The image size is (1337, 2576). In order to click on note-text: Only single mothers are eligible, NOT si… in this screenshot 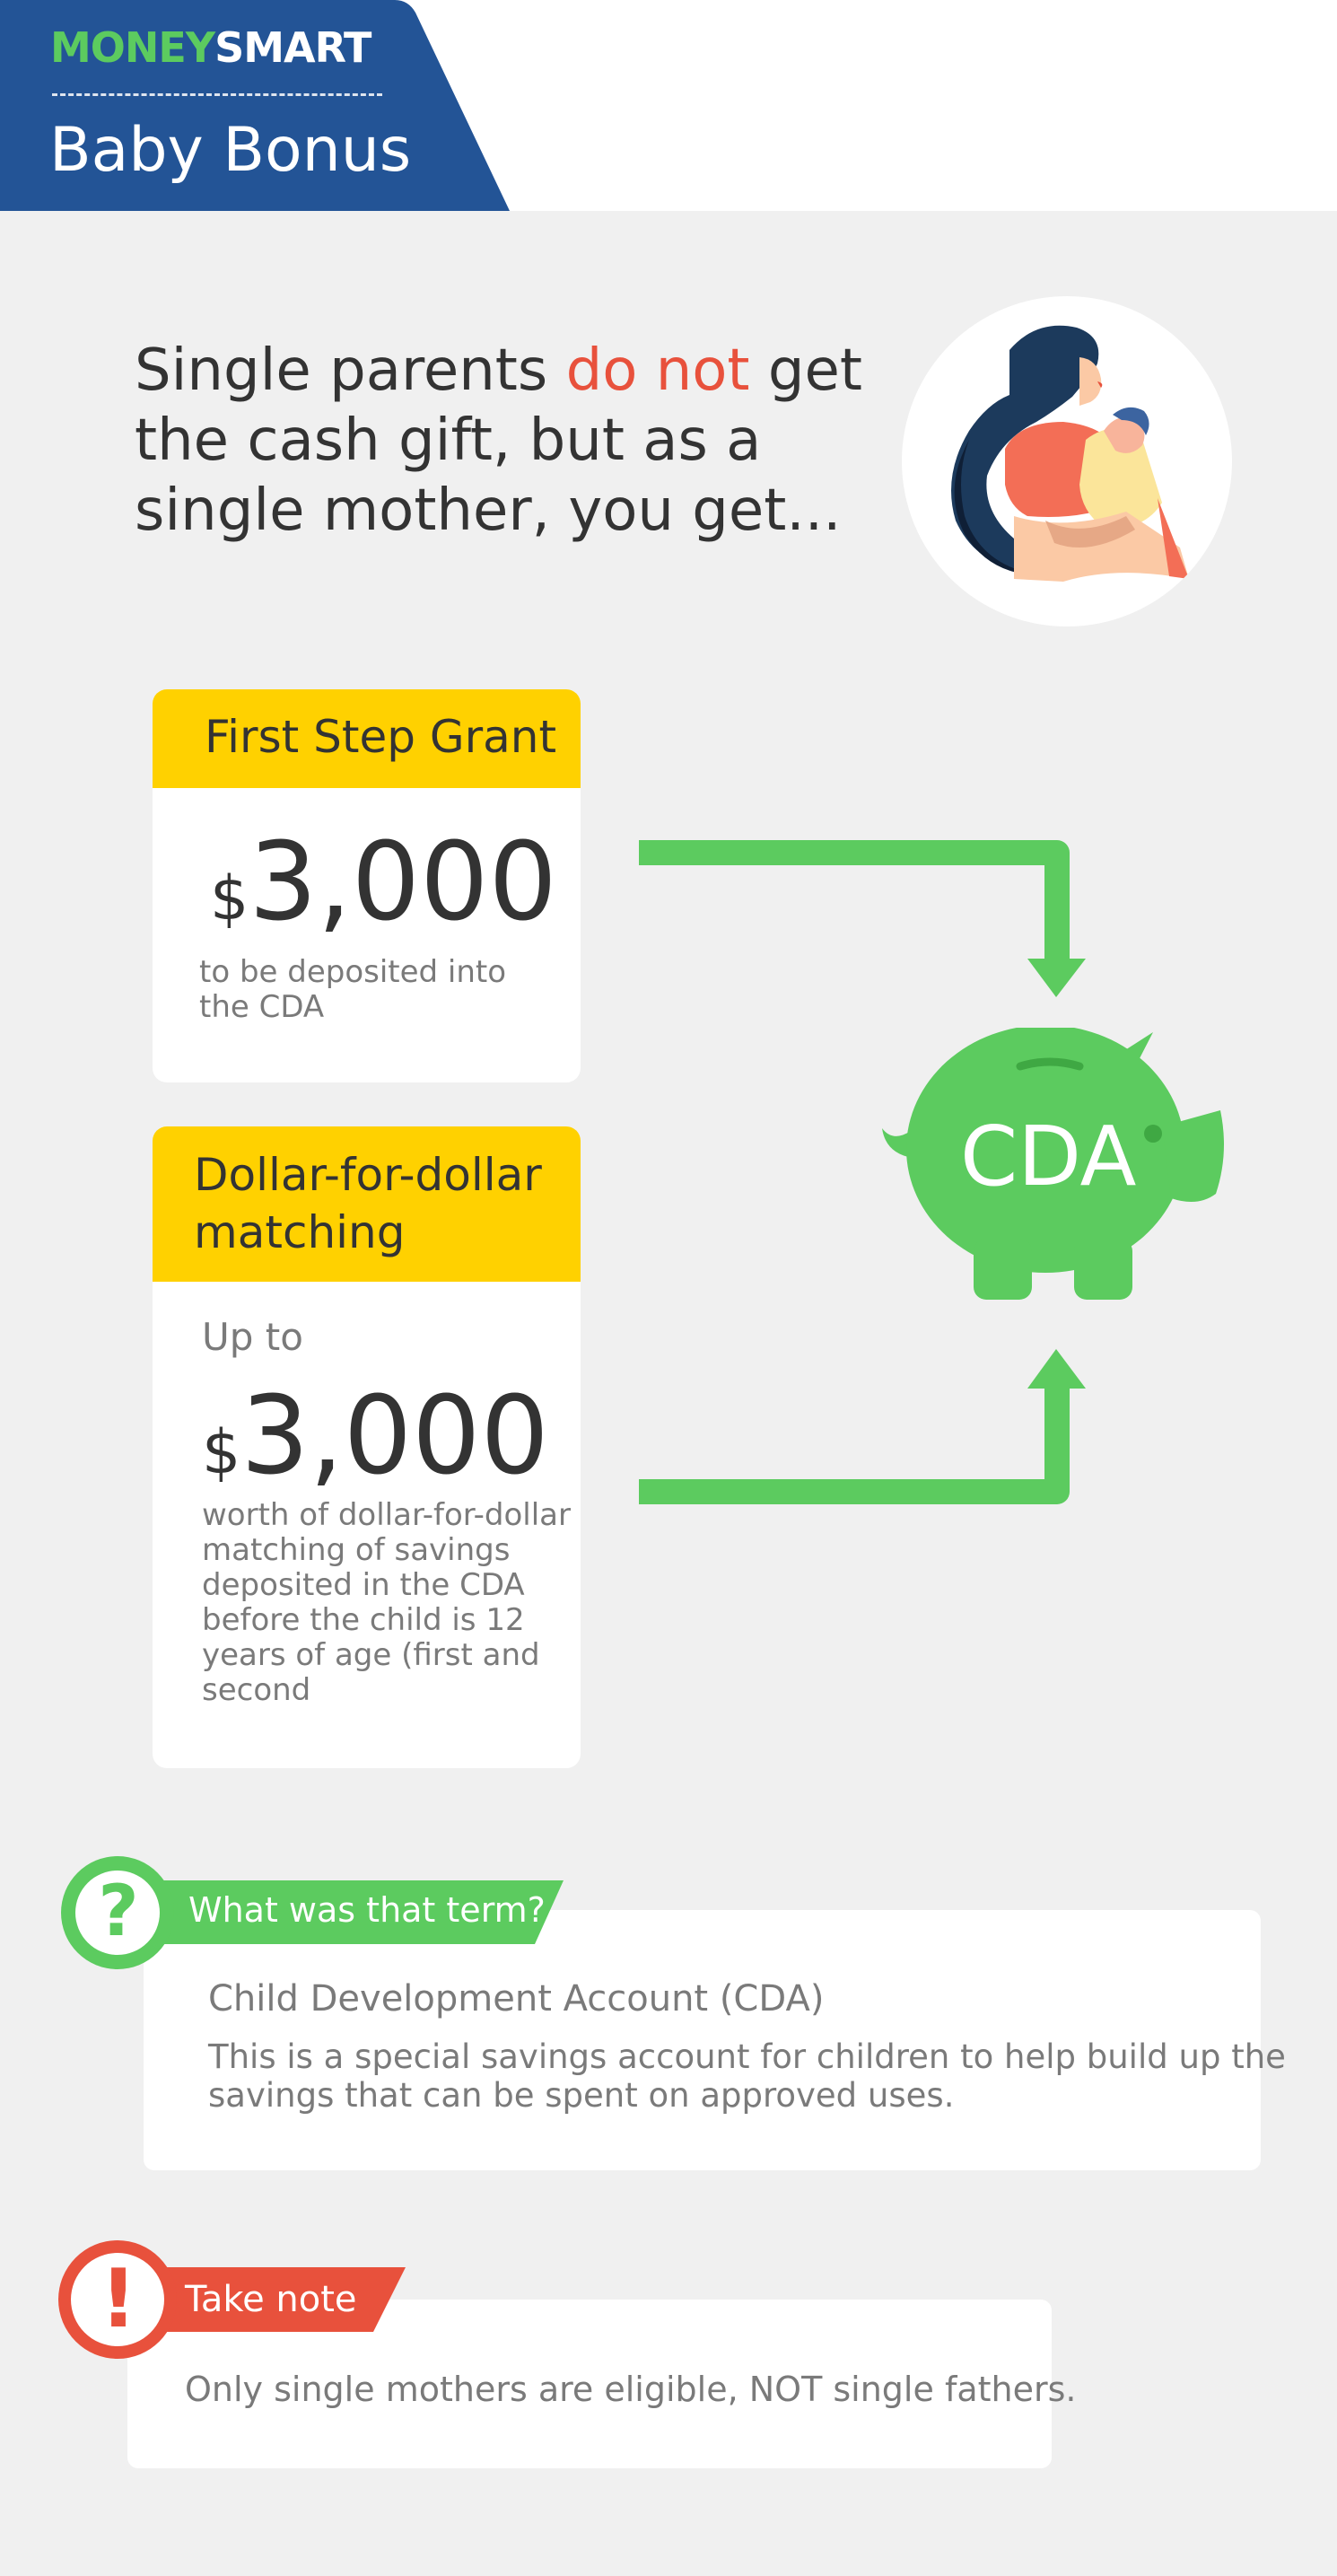, I will do `click(631, 2389)`.